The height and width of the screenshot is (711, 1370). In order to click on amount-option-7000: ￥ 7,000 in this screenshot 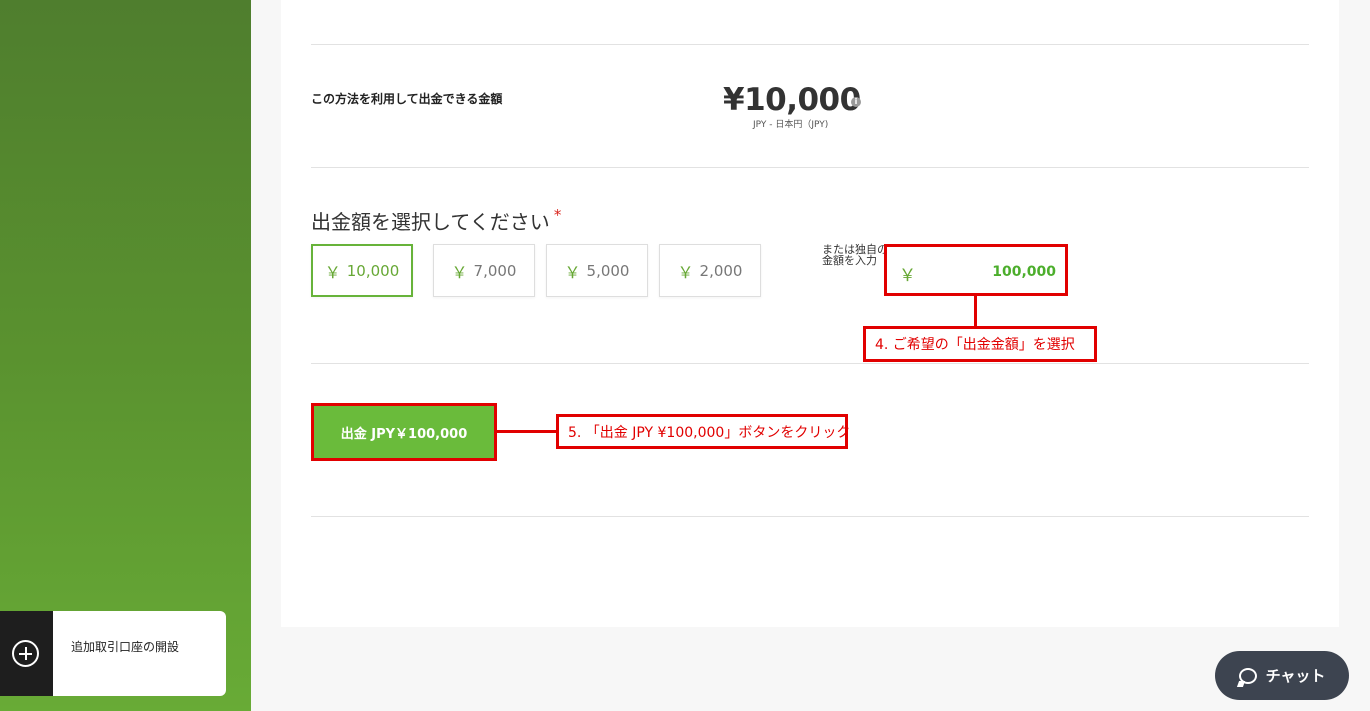, I will do `click(484, 270)`.